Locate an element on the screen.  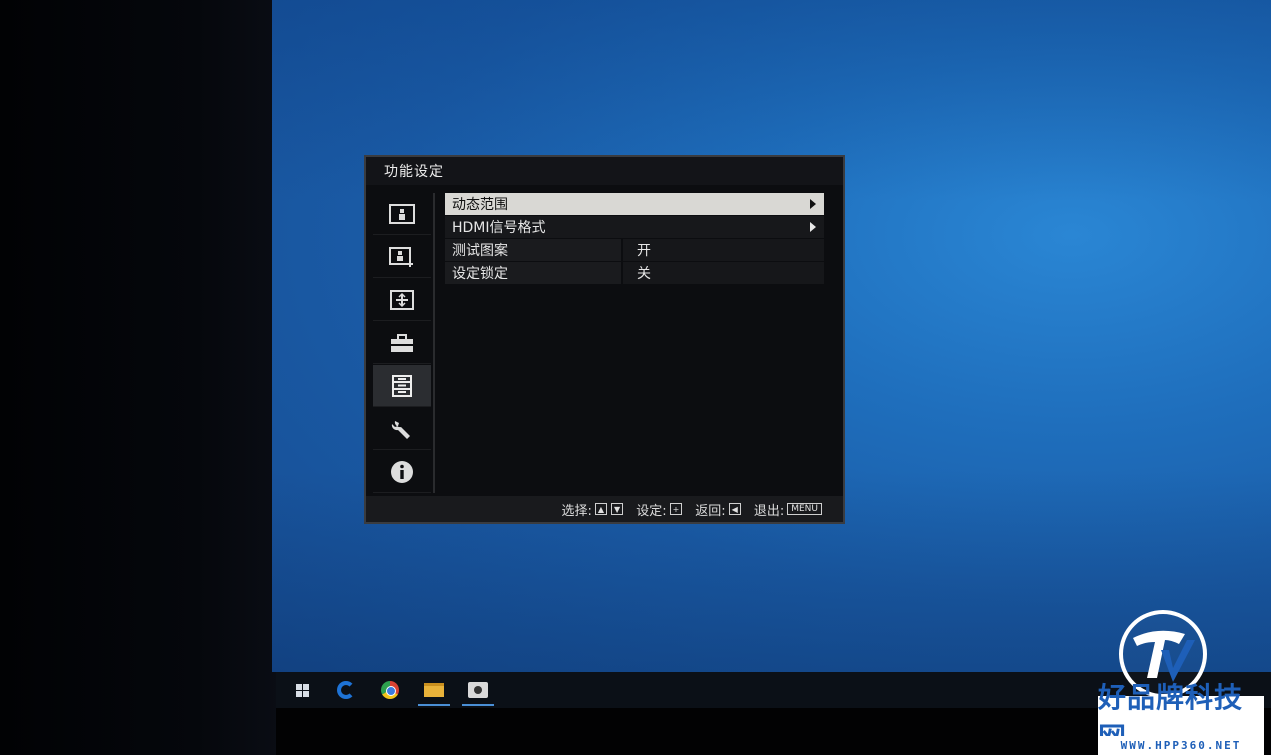
function-list-icon is located at coordinates (402, 385).